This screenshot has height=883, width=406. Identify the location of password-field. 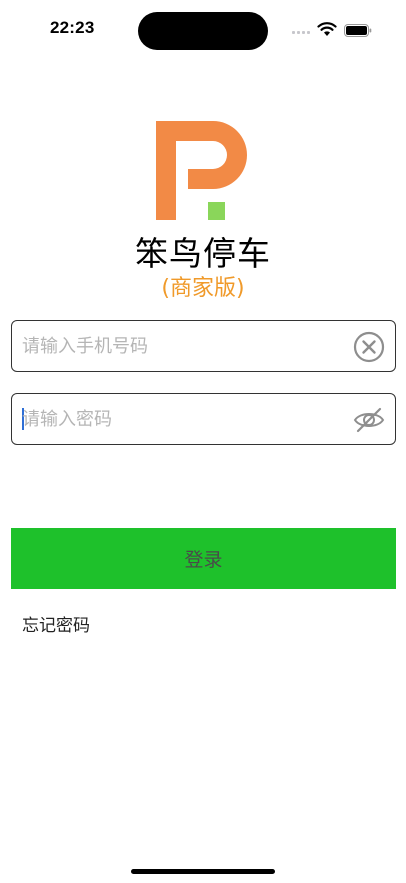
(203, 419).